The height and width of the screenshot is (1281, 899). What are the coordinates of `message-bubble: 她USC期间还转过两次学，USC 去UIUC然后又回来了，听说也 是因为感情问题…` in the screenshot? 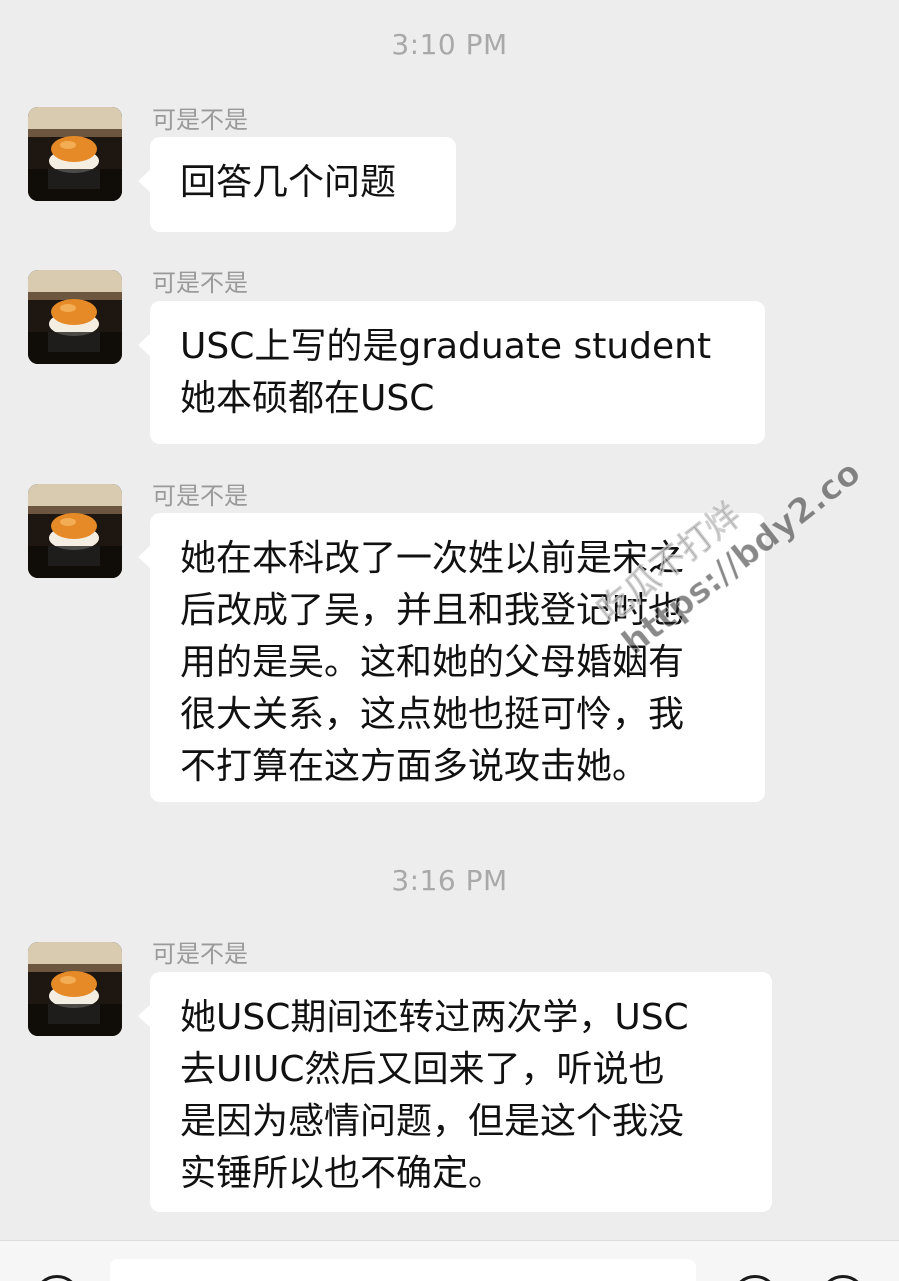 It's located at (455, 1092).